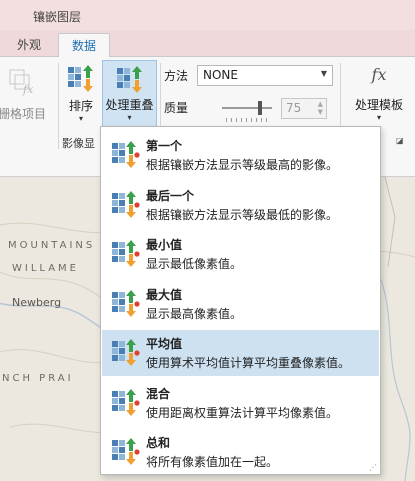  Describe the element at coordinates (158, 443) in the screenshot. I see `menu-item-title: 总和` at that location.